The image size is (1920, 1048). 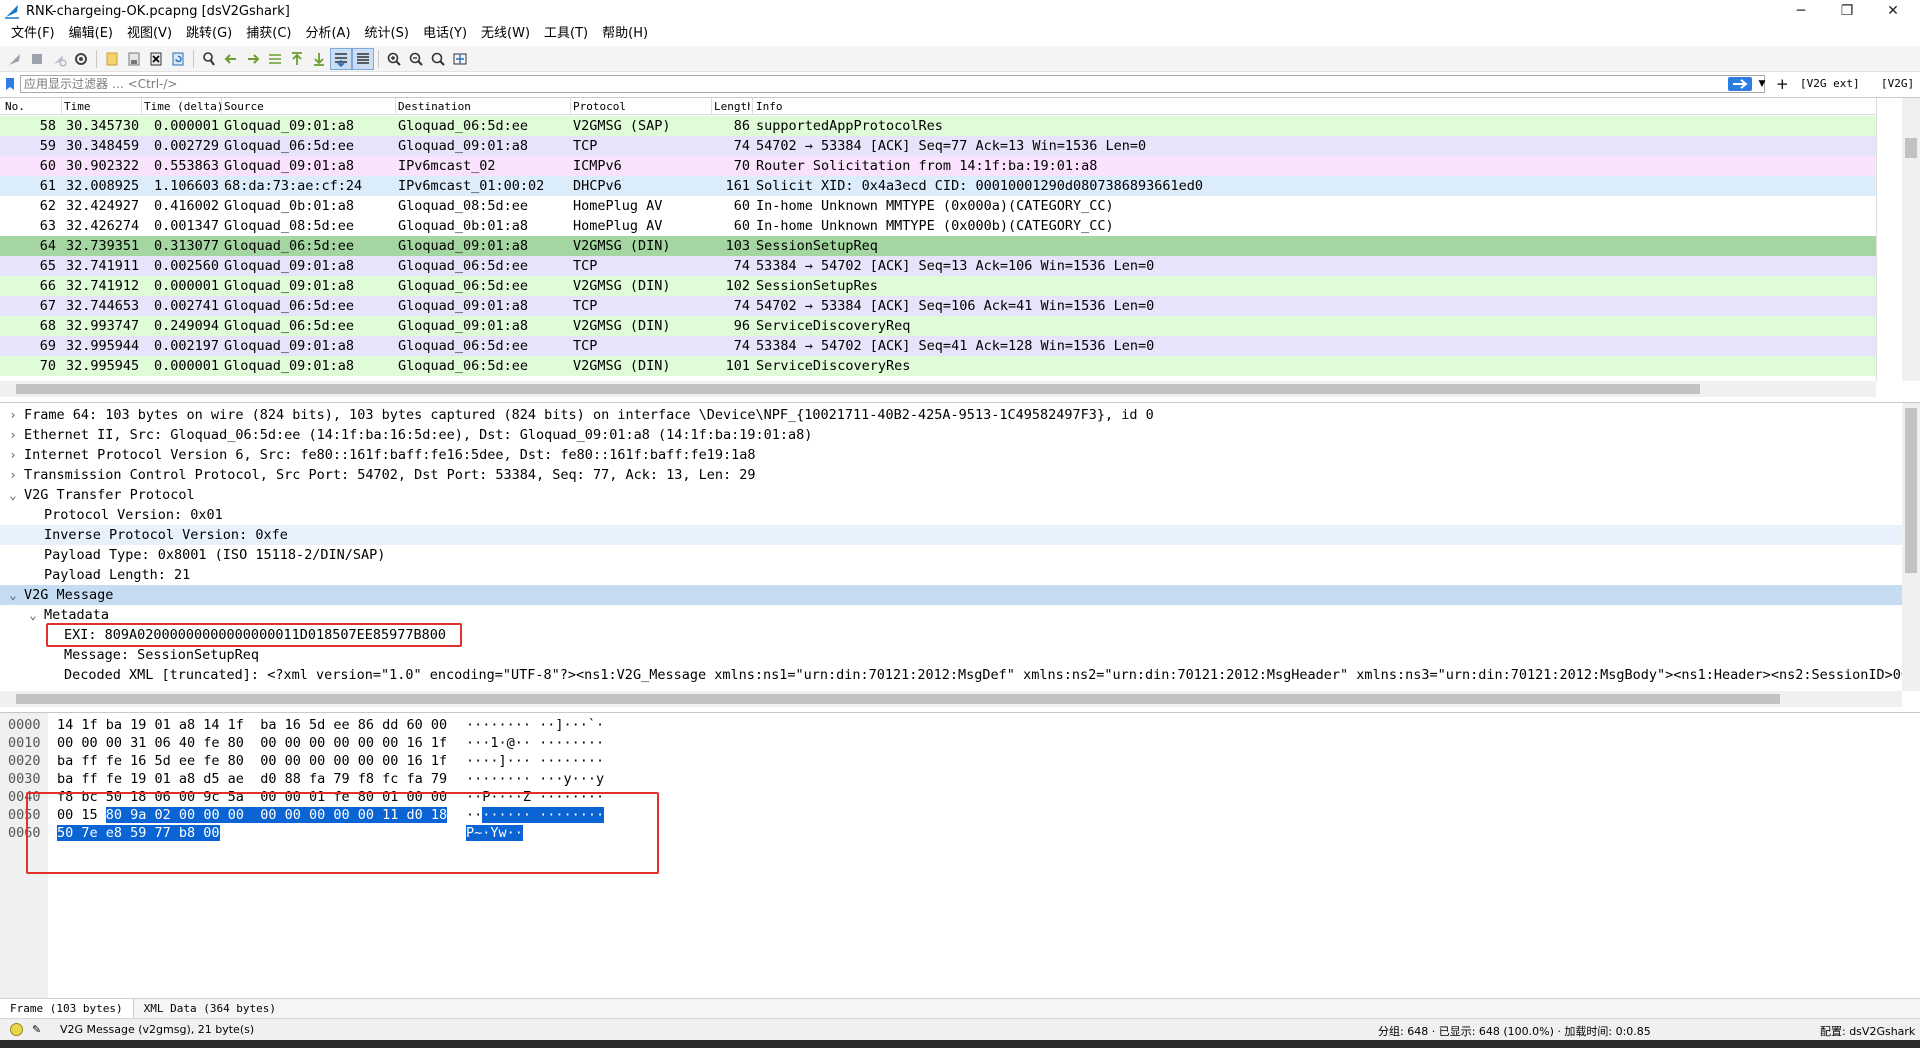 What do you see at coordinates (951, 615) in the screenshot?
I see `details-tree-row: ⌄ Metadata` at bounding box center [951, 615].